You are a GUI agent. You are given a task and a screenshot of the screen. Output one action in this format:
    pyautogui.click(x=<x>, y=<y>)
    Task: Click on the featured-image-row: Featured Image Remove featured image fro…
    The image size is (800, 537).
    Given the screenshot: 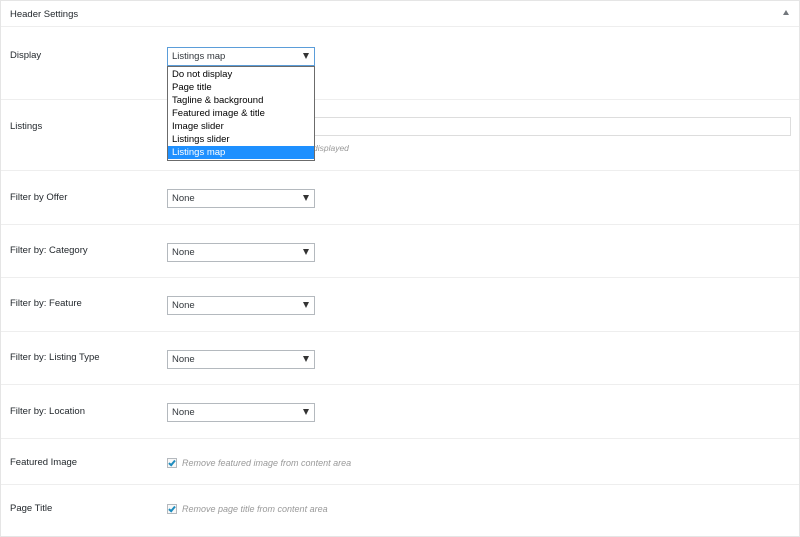 What is the action you would take?
    pyautogui.click(x=400, y=462)
    